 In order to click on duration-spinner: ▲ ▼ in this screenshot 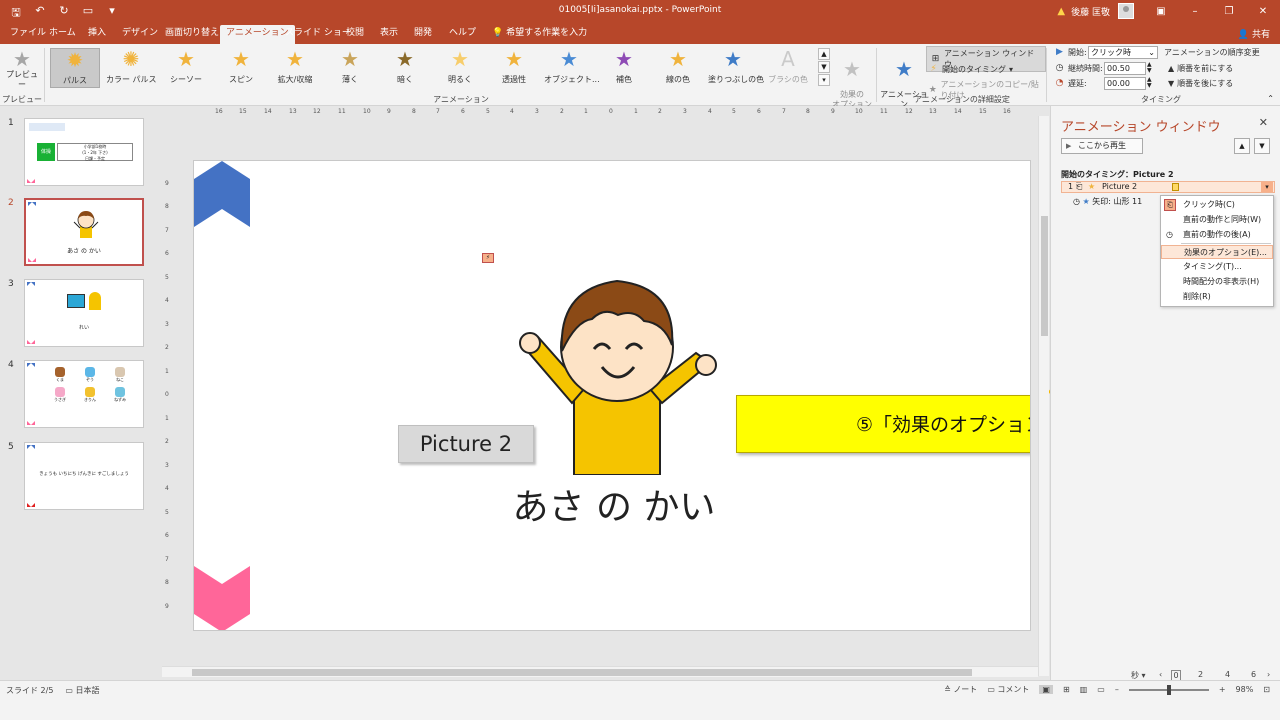, I will do `click(1149, 68)`.